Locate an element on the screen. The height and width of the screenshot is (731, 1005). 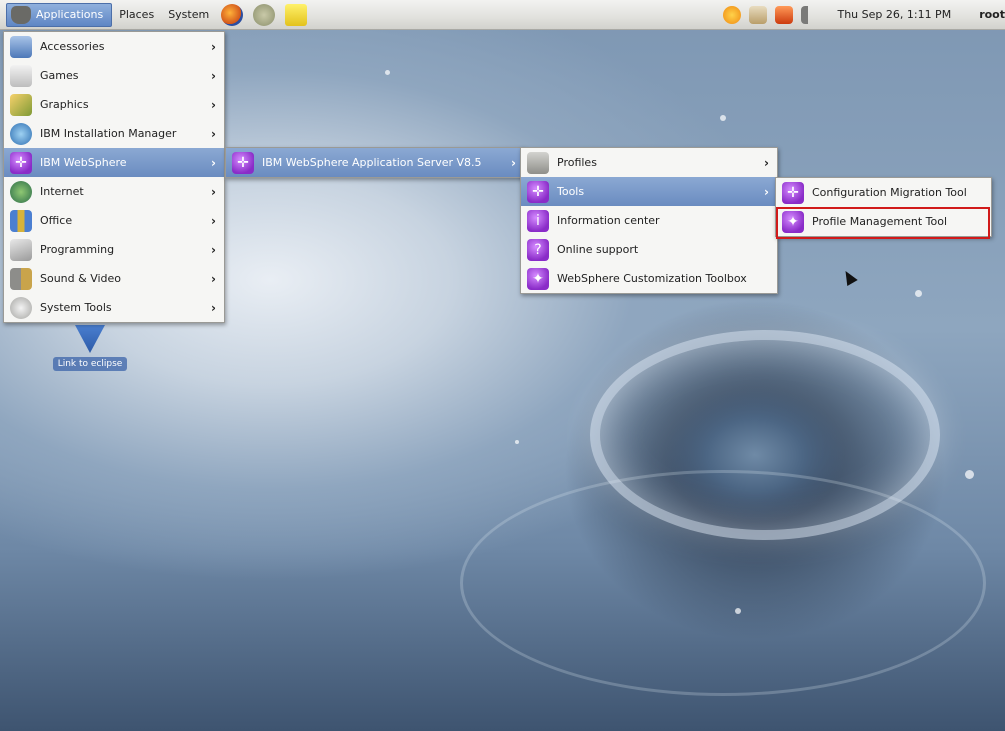
menu-item-ibm-installation-manager: IBM Installation Manager › is located at coordinates (114, 133).